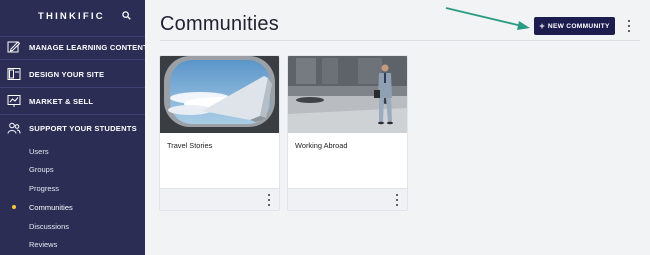  I want to click on brand-logo: THINKIFIC, so click(71, 16).